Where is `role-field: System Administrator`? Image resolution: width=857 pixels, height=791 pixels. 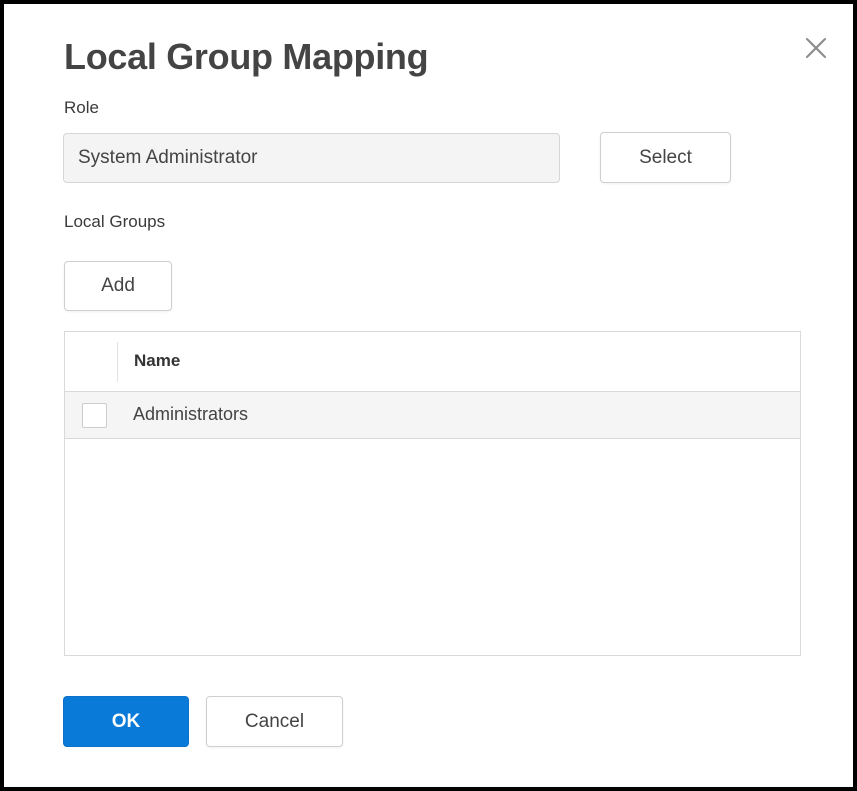
role-field: System Administrator is located at coordinates (311, 158).